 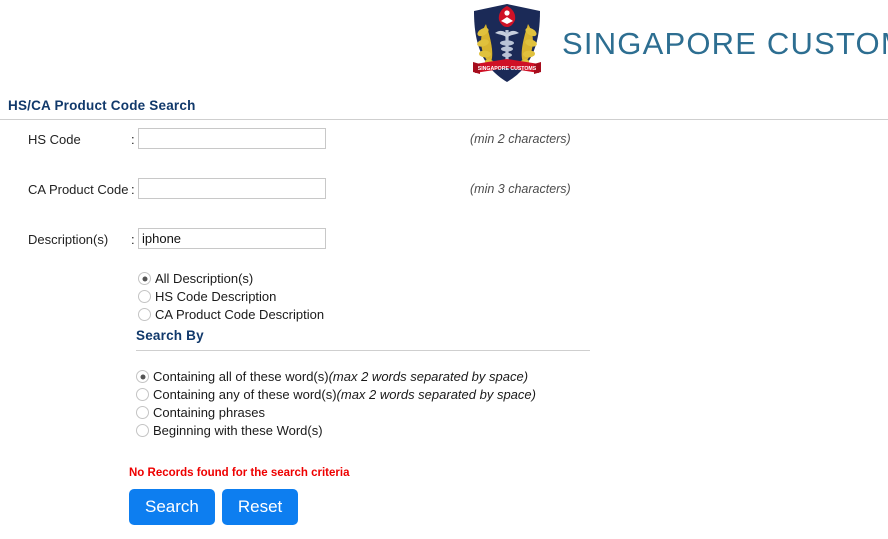 I want to click on hs-code-colon: :, so click(x=133, y=139).